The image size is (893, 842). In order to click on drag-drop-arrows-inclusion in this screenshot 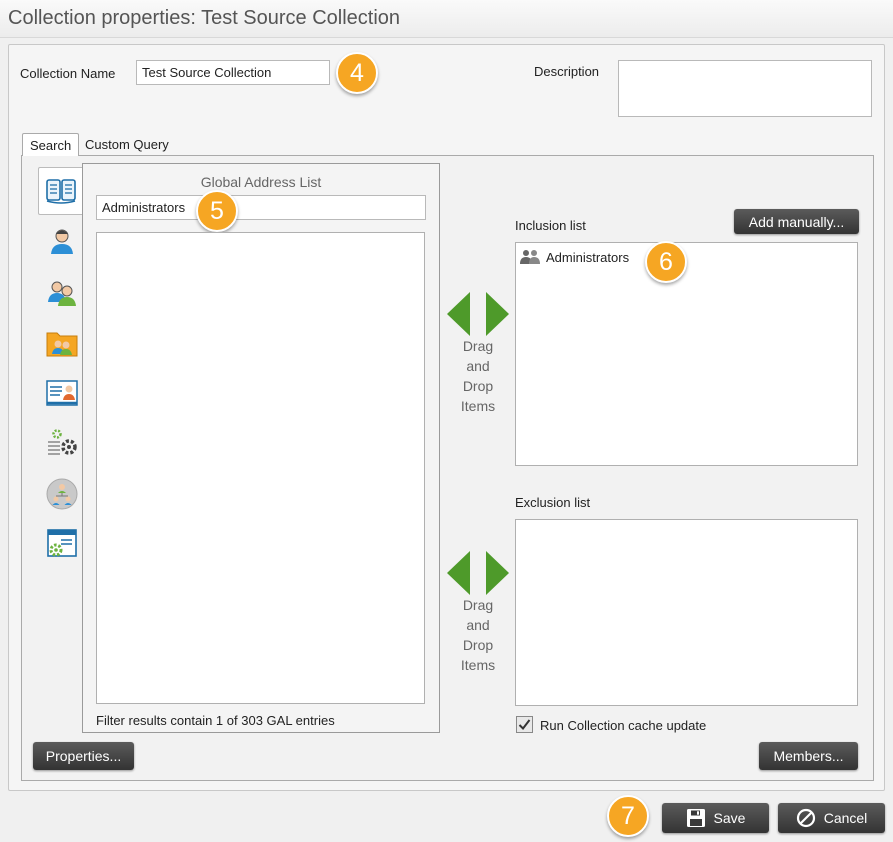, I will do `click(478, 314)`.